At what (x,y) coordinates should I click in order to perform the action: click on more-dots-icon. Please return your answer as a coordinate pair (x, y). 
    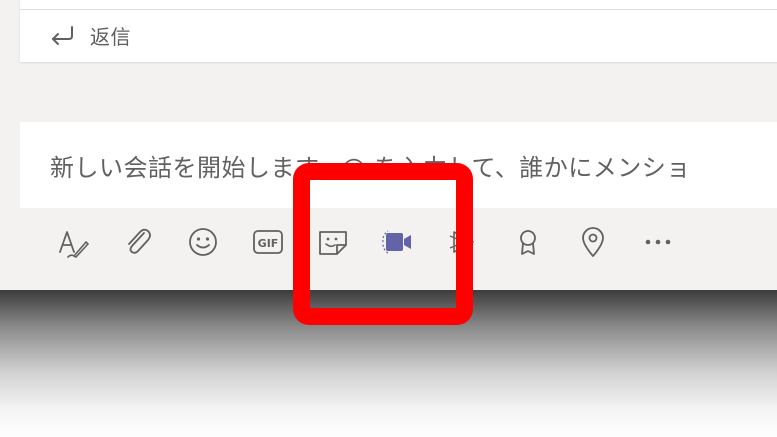
    Looking at the image, I should click on (657, 242).